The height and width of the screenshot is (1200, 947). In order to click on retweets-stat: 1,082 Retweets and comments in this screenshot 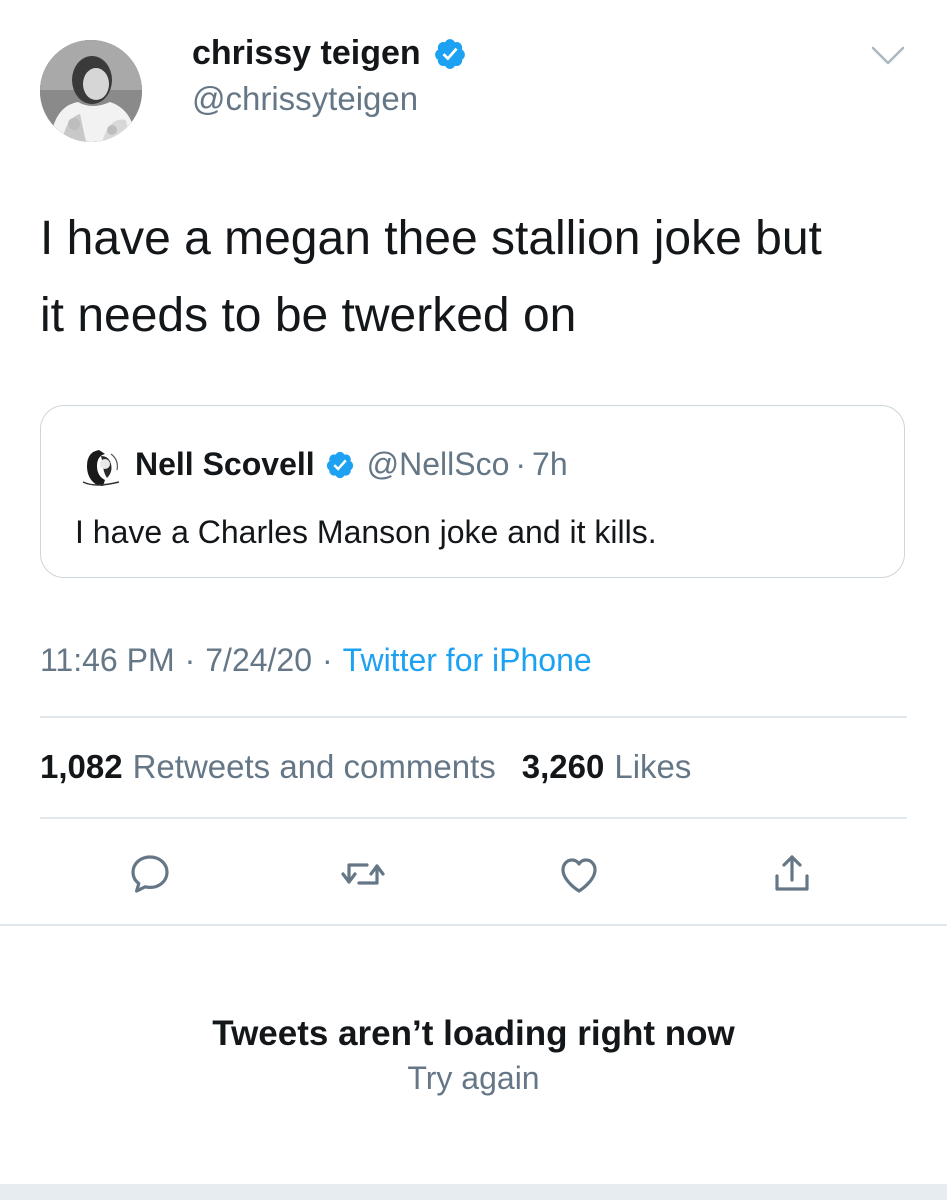, I will do `click(268, 767)`.